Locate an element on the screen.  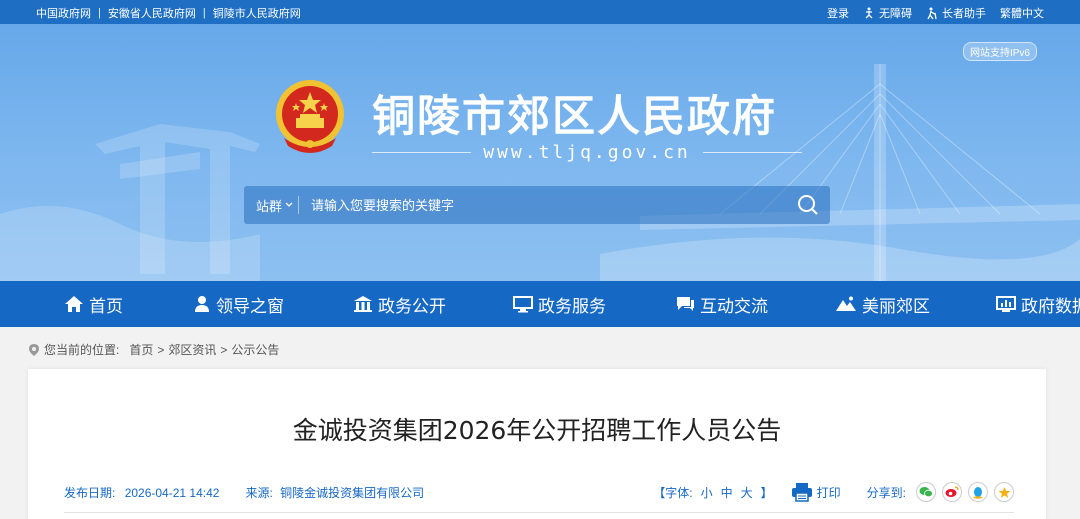
search-scope-label: 站群 is located at coordinates (269, 206).